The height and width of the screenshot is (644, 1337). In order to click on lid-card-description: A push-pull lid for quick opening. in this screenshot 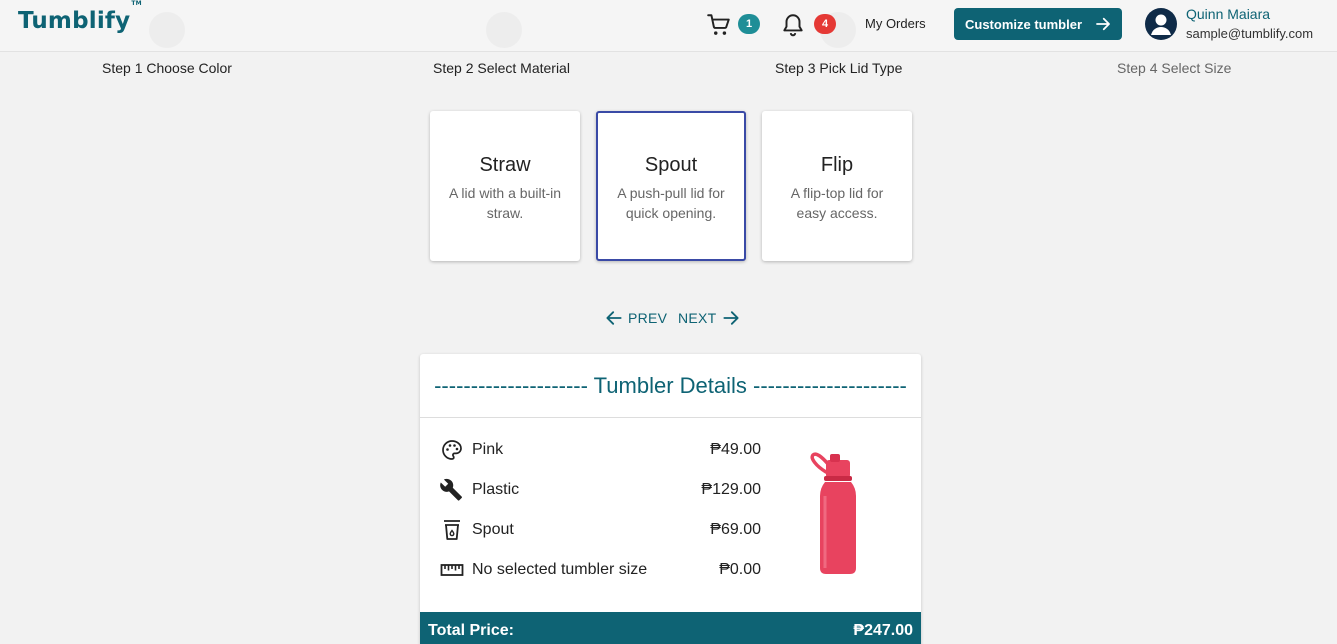, I will do `click(671, 203)`.